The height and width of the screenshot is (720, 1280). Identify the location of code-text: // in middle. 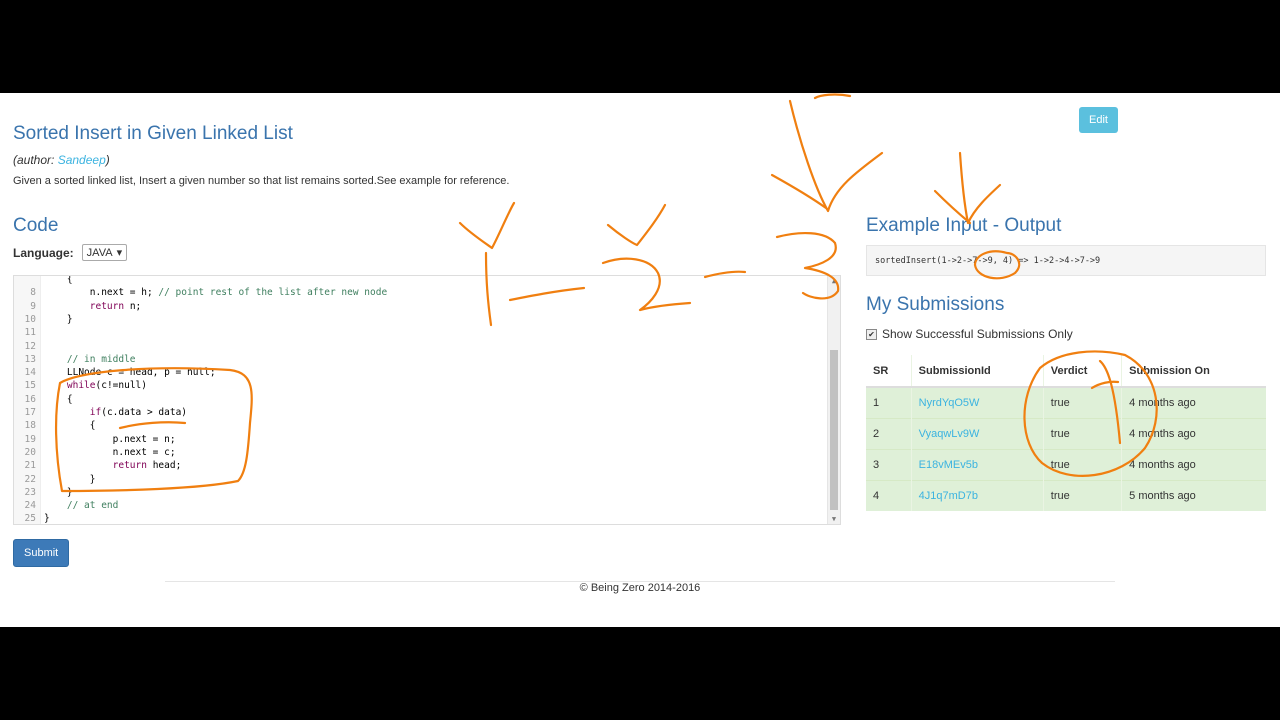
(101, 359).